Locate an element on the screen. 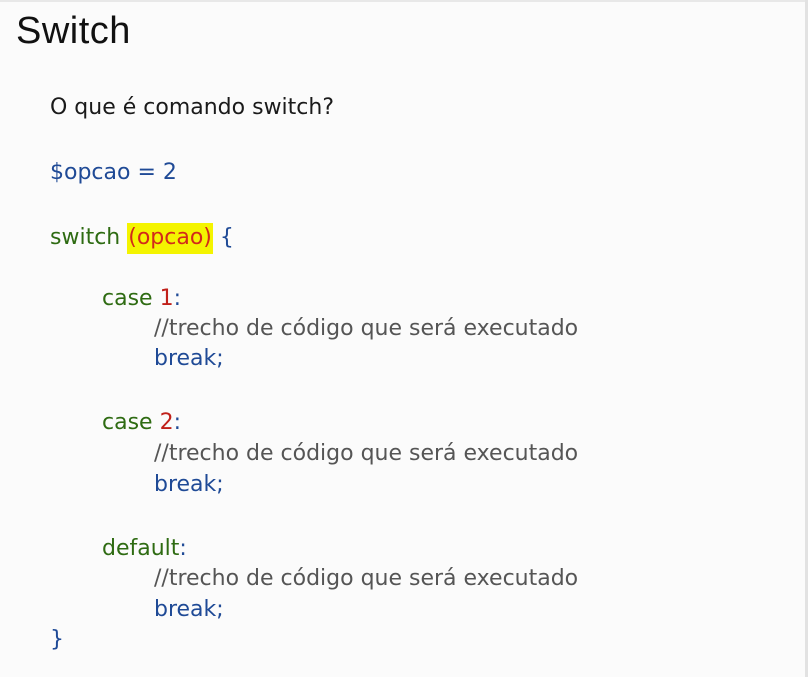  slide-title: Switch is located at coordinates (73, 31).